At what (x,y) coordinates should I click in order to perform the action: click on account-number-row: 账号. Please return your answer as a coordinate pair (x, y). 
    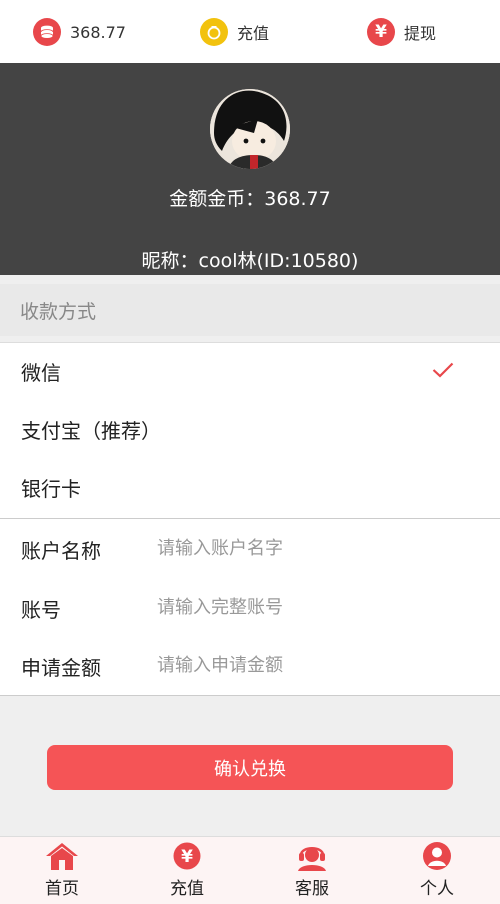
    Looking at the image, I should click on (250, 607).